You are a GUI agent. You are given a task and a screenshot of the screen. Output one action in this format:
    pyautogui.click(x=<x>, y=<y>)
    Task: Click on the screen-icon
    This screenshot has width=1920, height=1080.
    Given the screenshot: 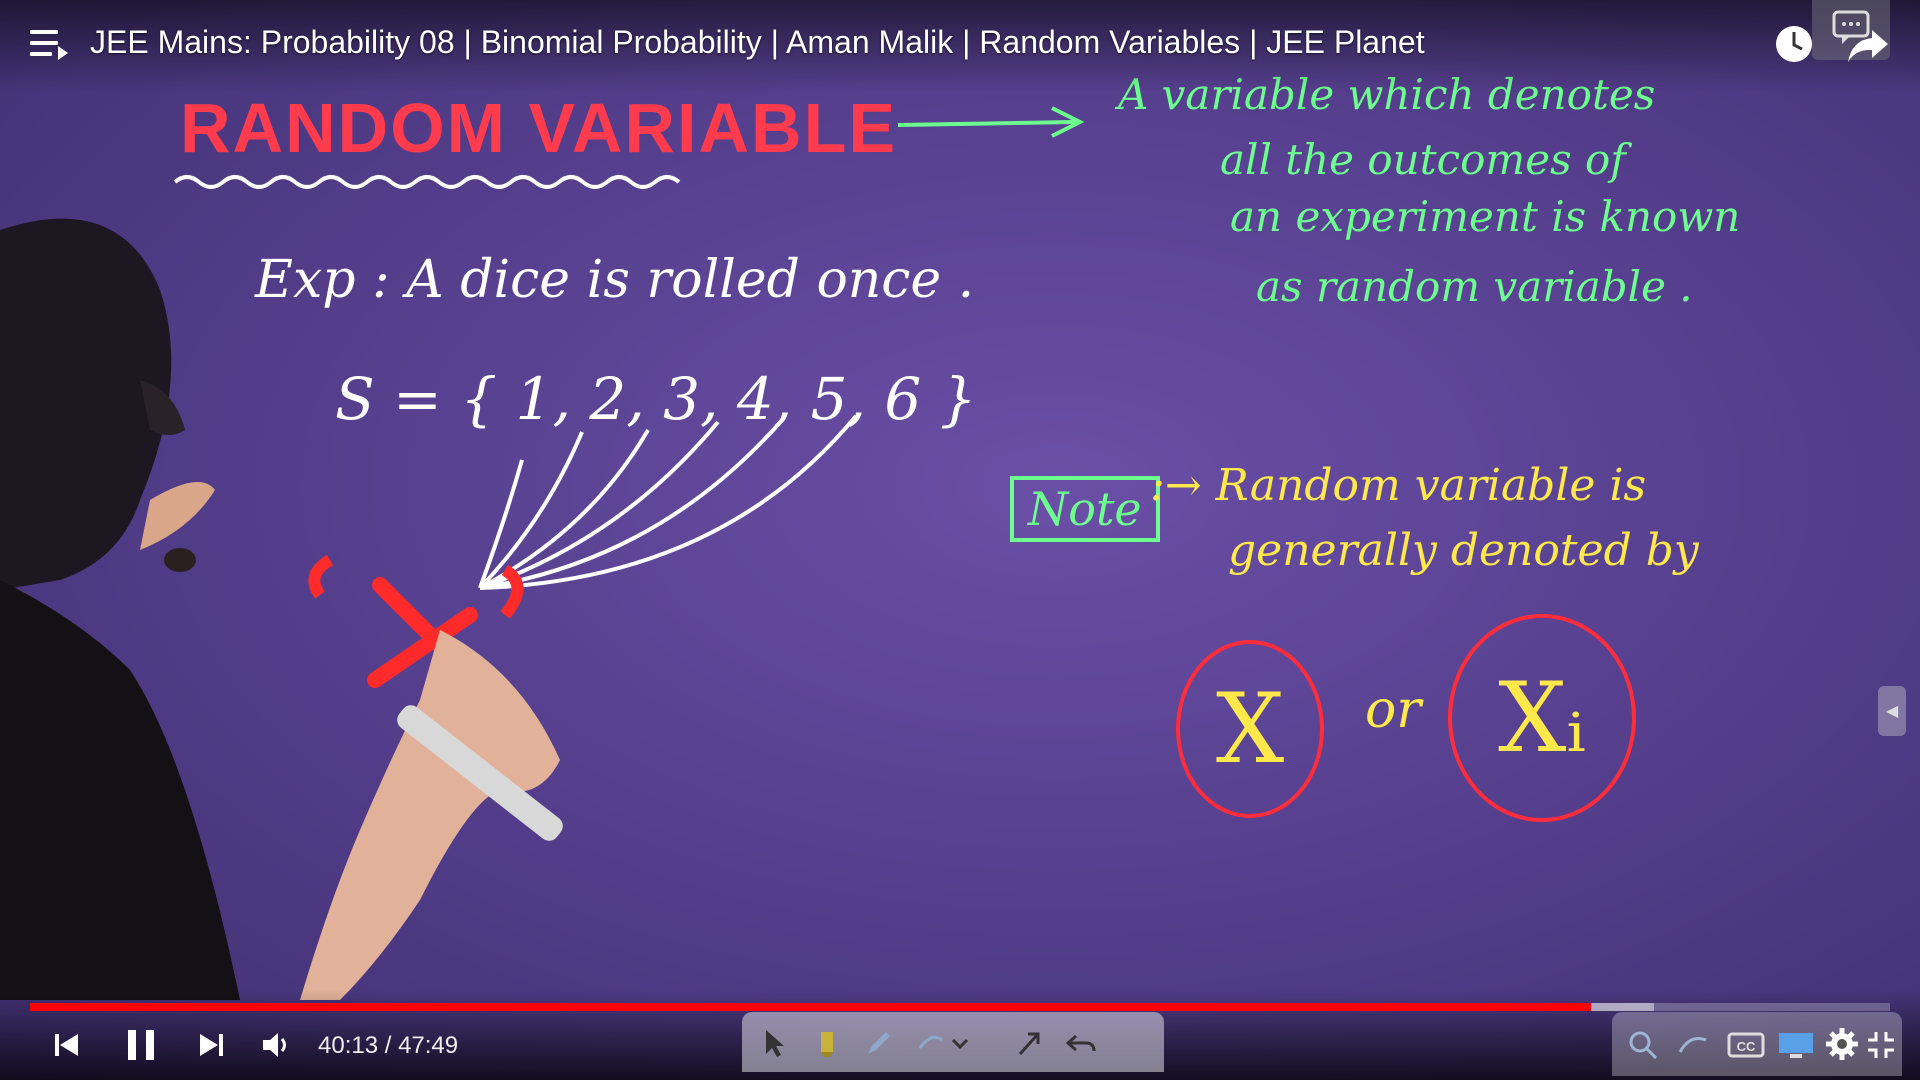 What is the action you would take?
    pyautogui.click(x=1796, y=1045)
    